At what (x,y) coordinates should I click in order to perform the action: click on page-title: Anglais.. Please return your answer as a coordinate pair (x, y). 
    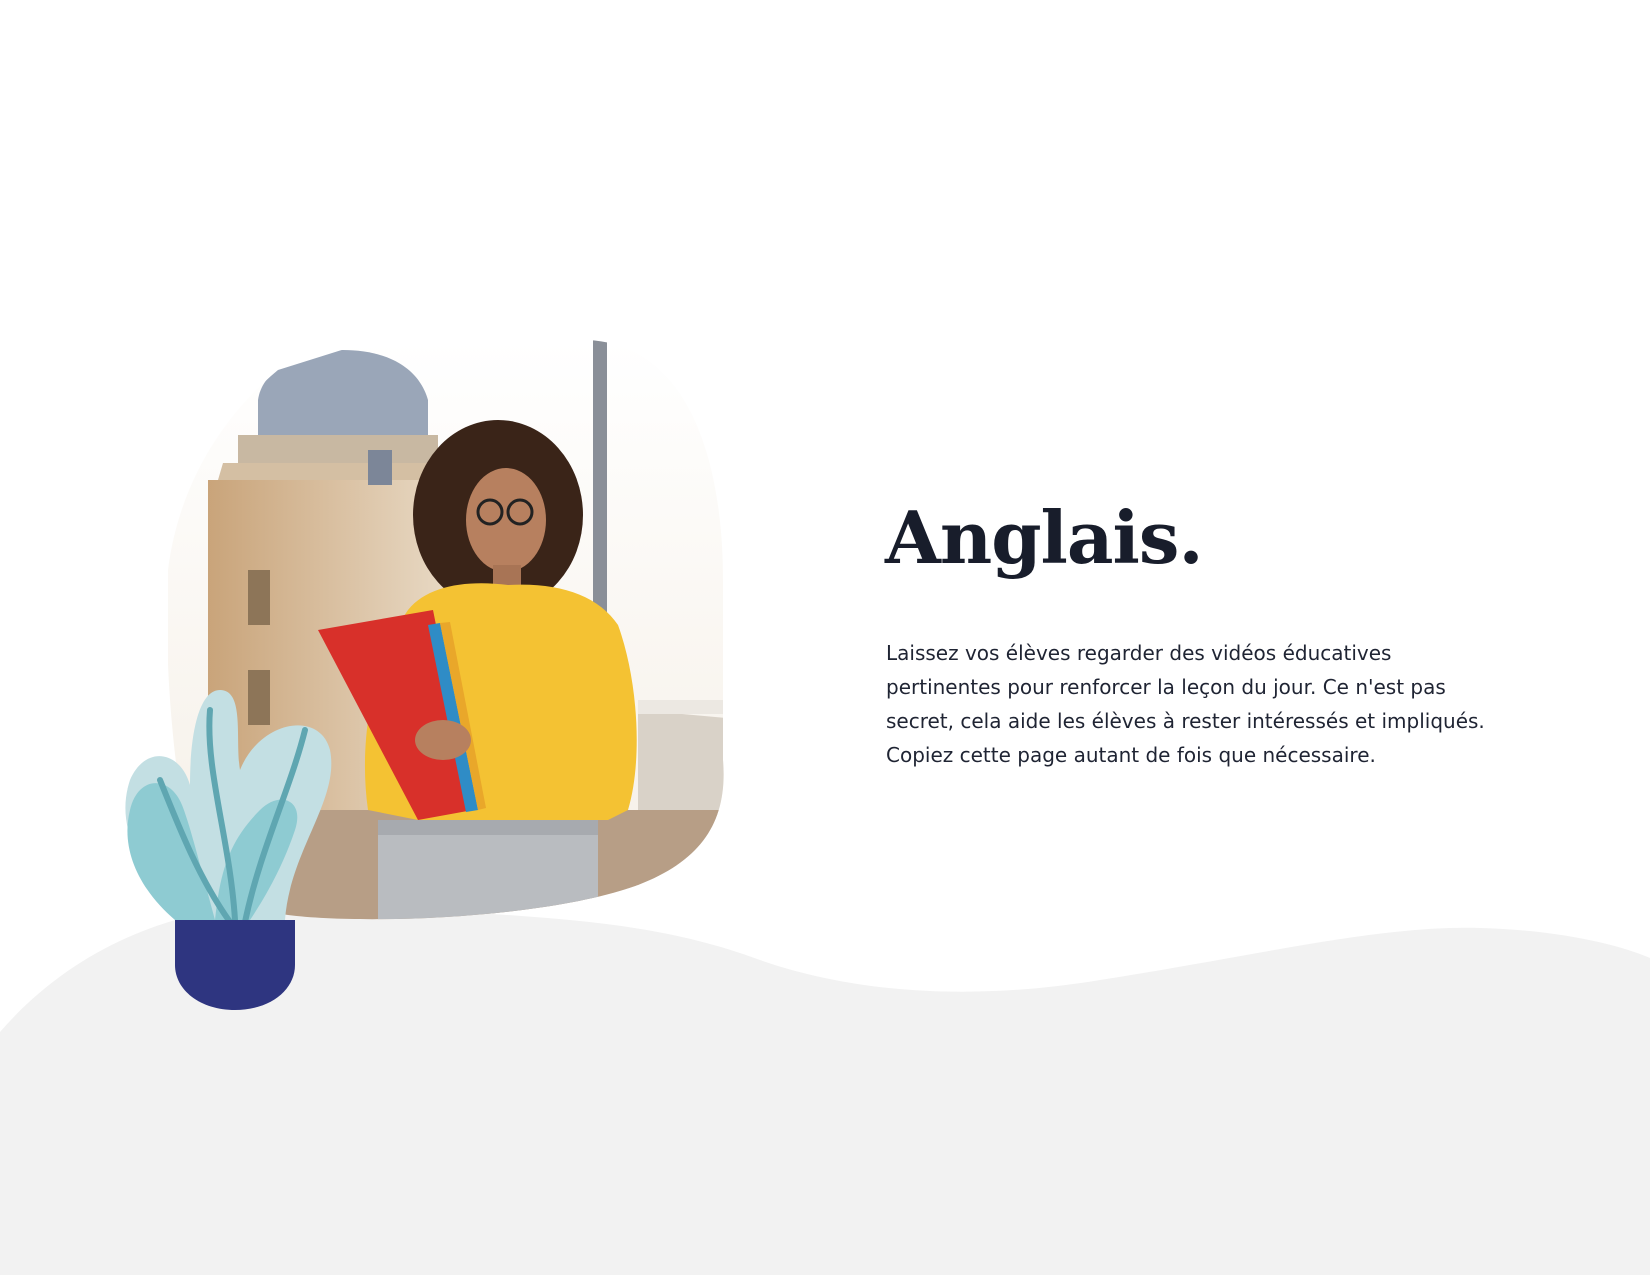
    Looking at the image, I should click on (1044, 537).